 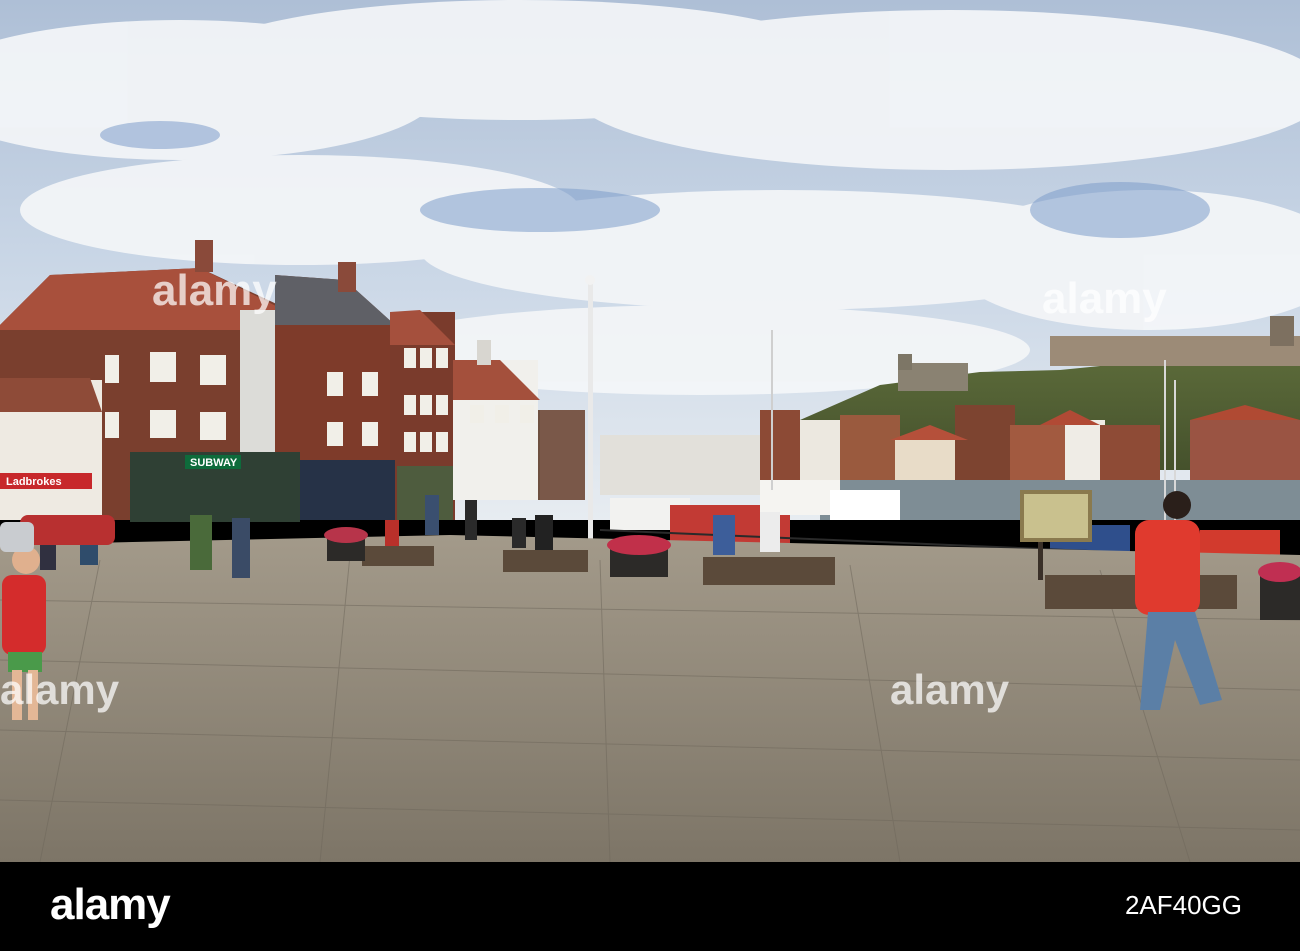 What do you see at coordinates (110, 904) in the screenshot?
I see `alamy-logo: alamy` at bounding box center [110, 904].